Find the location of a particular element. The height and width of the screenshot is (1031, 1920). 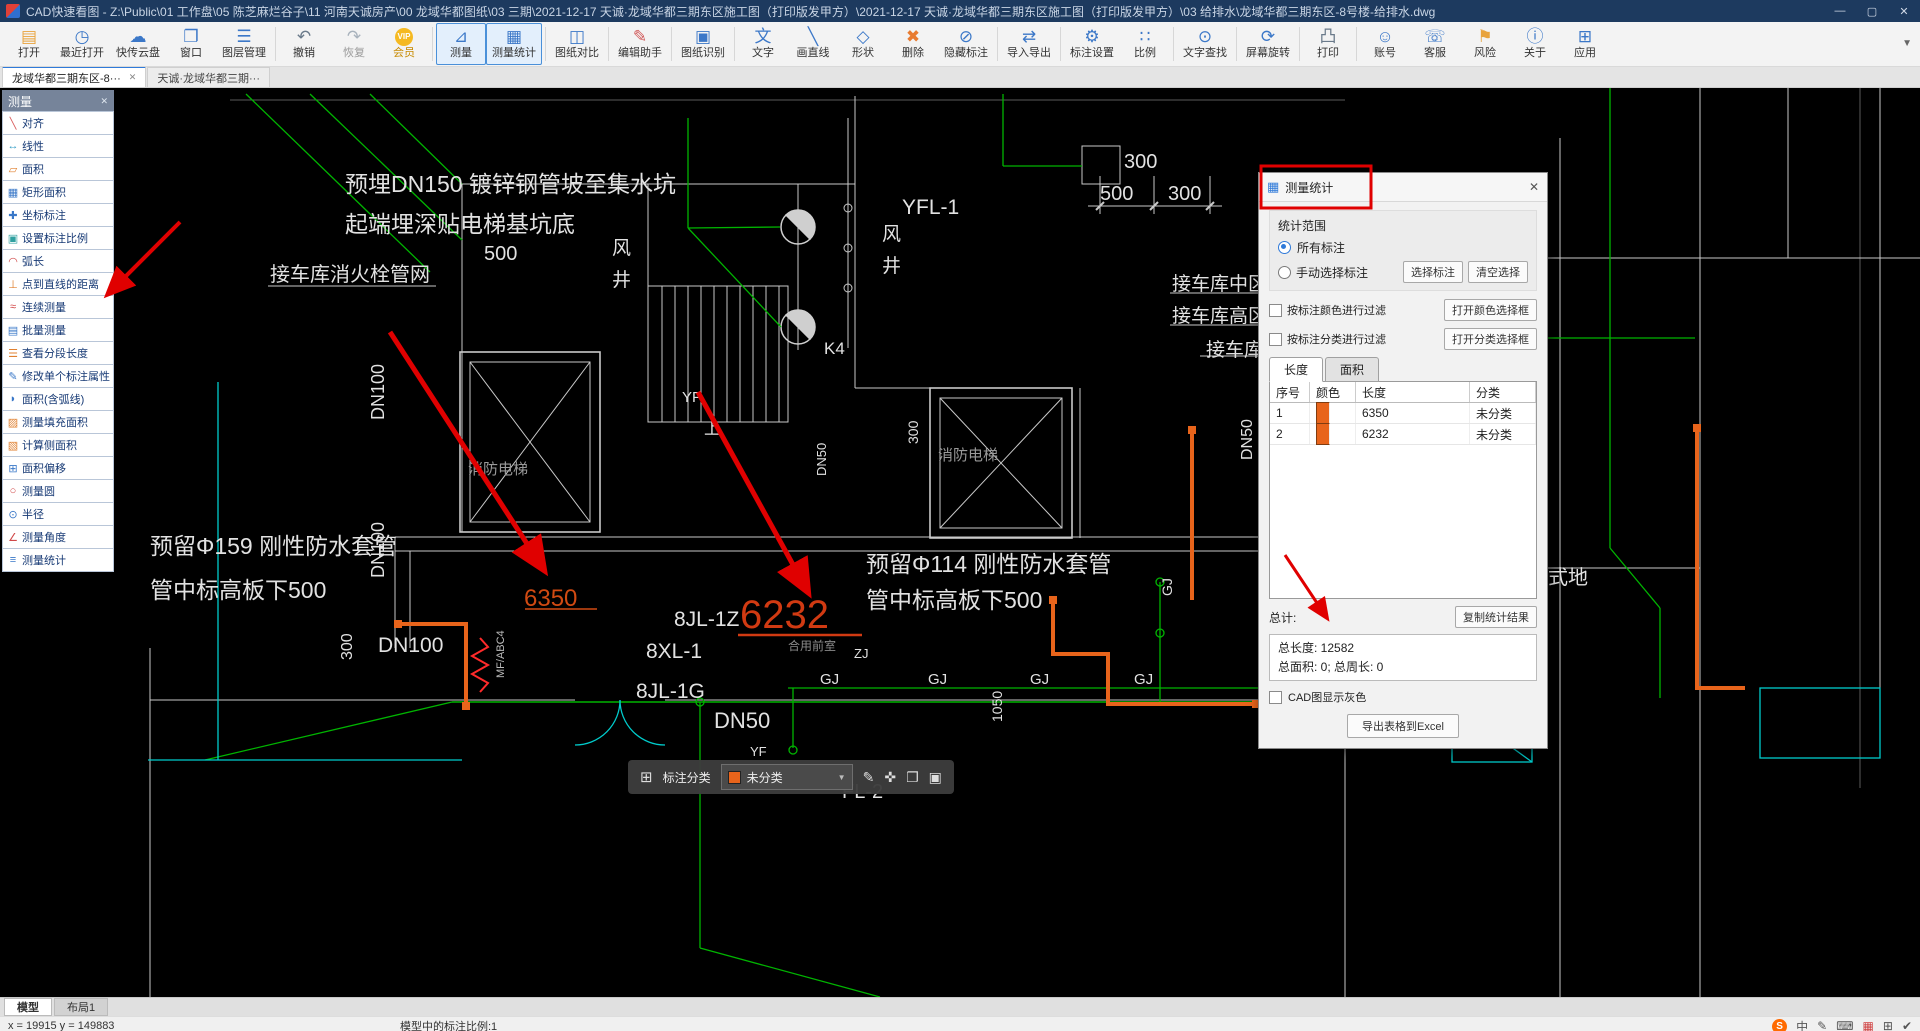

toolbar-collapse-icon: ▼ is located at coordinates (1907, 43).